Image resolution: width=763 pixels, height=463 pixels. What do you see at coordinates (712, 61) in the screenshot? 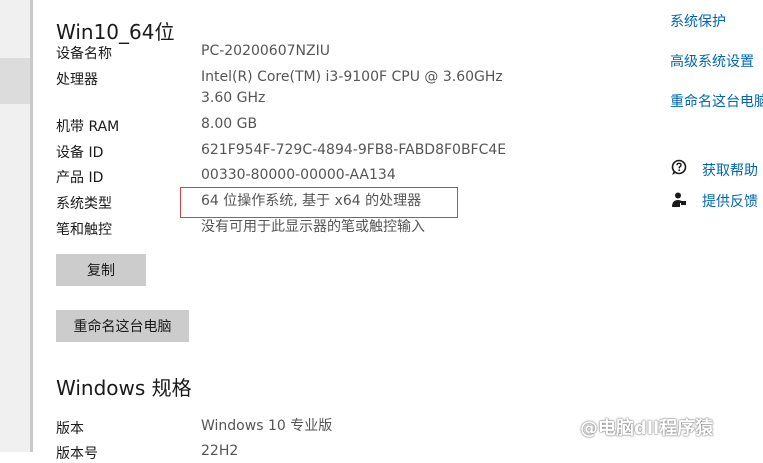
I see `advanced-system-settings-link: 高级系统设置` at bounding box center [712, 61].